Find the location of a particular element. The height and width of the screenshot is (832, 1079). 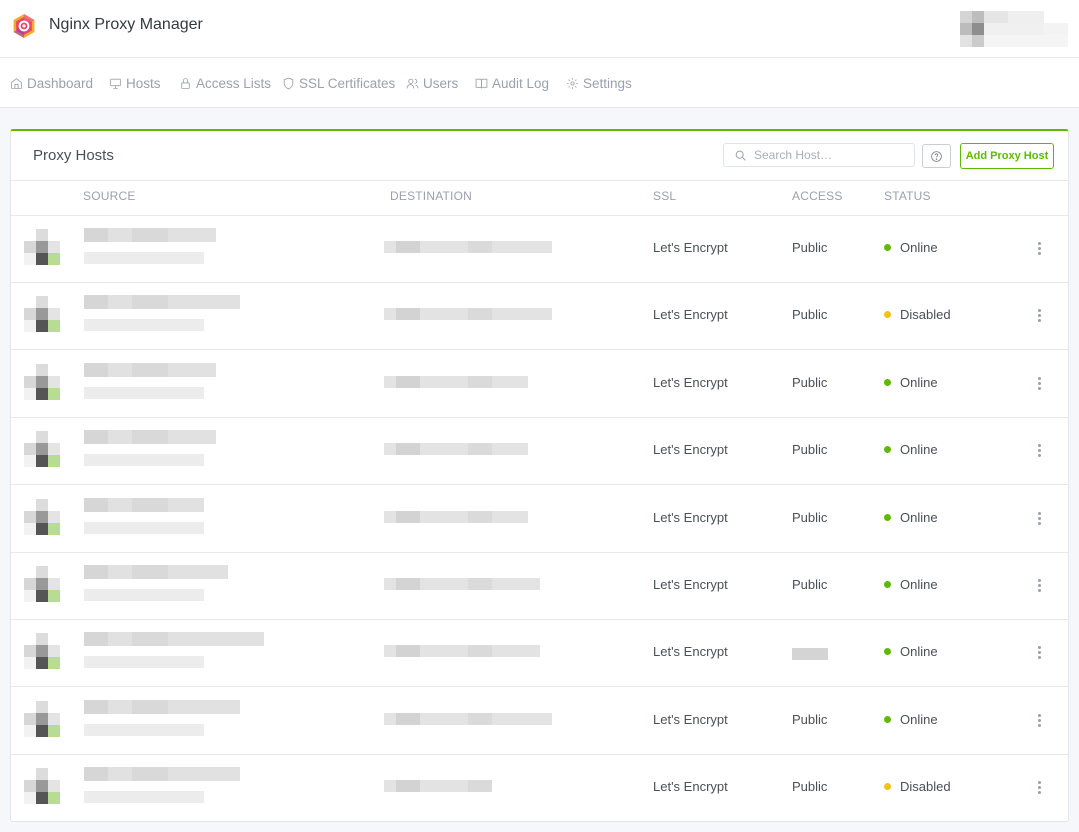

nav-settings-label: Settings is located at coordinates (607, 83).